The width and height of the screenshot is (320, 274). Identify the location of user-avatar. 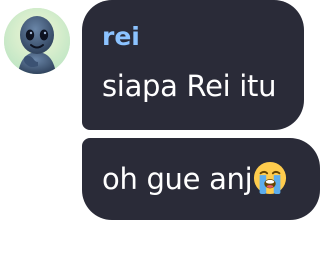
(37, 41).